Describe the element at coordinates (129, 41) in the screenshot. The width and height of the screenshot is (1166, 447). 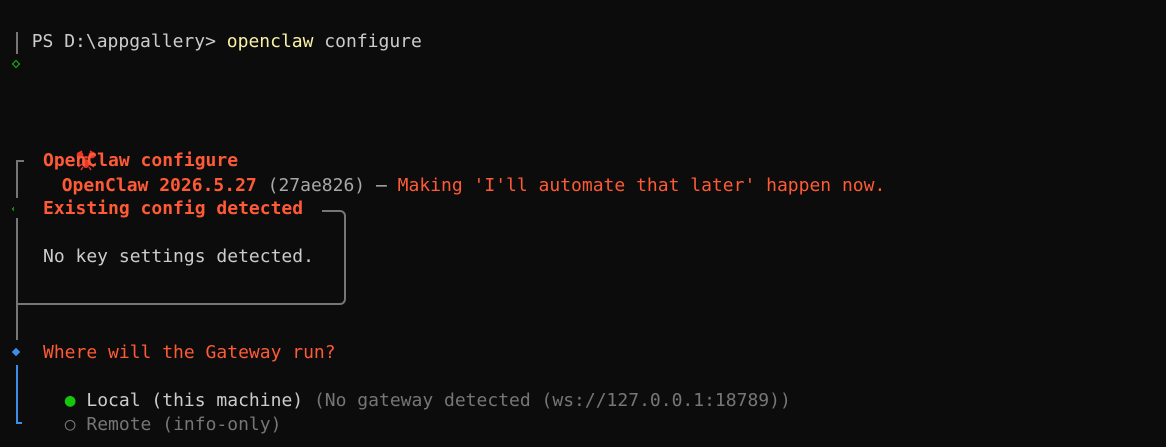
I see `prompt-path: PS D:\appgallery>` at that location.